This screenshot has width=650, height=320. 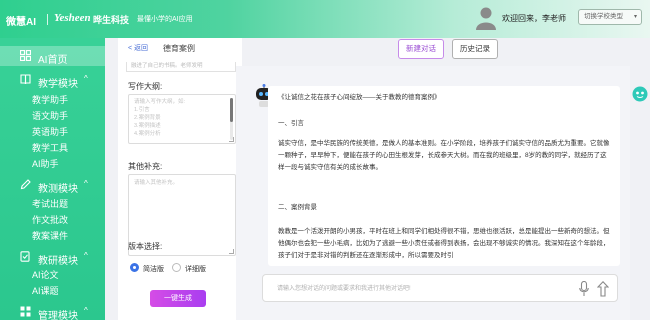 What do you see at coordinates (153, 269) in the screenshot?
I see `version-option-label: 简洁版` at bounding box center [153, 269].